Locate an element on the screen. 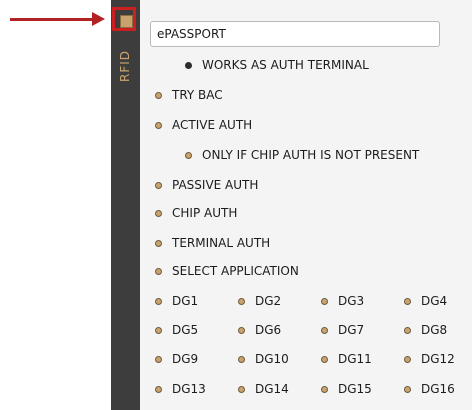 This screenshot has width=472, height=410. option-dg16: DG16 is located at coordinates (429, 389).